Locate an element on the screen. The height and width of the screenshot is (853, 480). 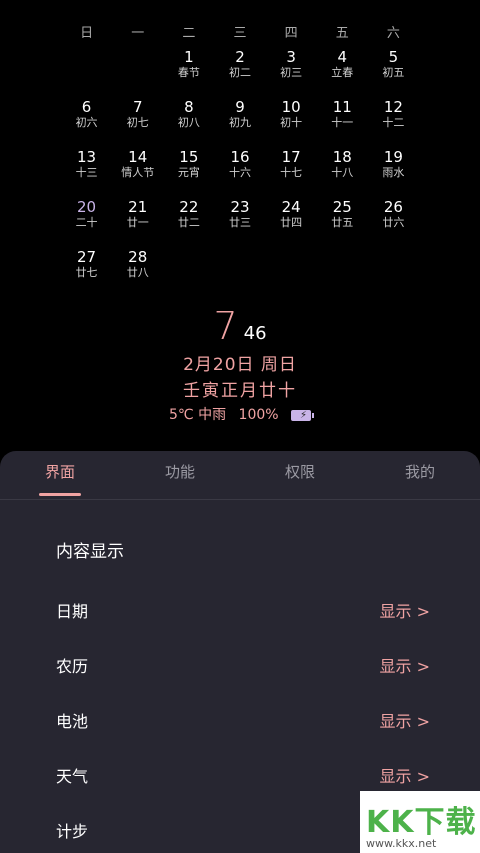
day-number: 12 is located at coordinates (393, 107).